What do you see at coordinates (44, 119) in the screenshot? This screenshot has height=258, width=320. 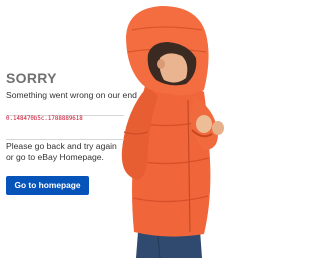 I see `error-code: 0.148470b5c.1788889618` at bounding box center [44, 119].